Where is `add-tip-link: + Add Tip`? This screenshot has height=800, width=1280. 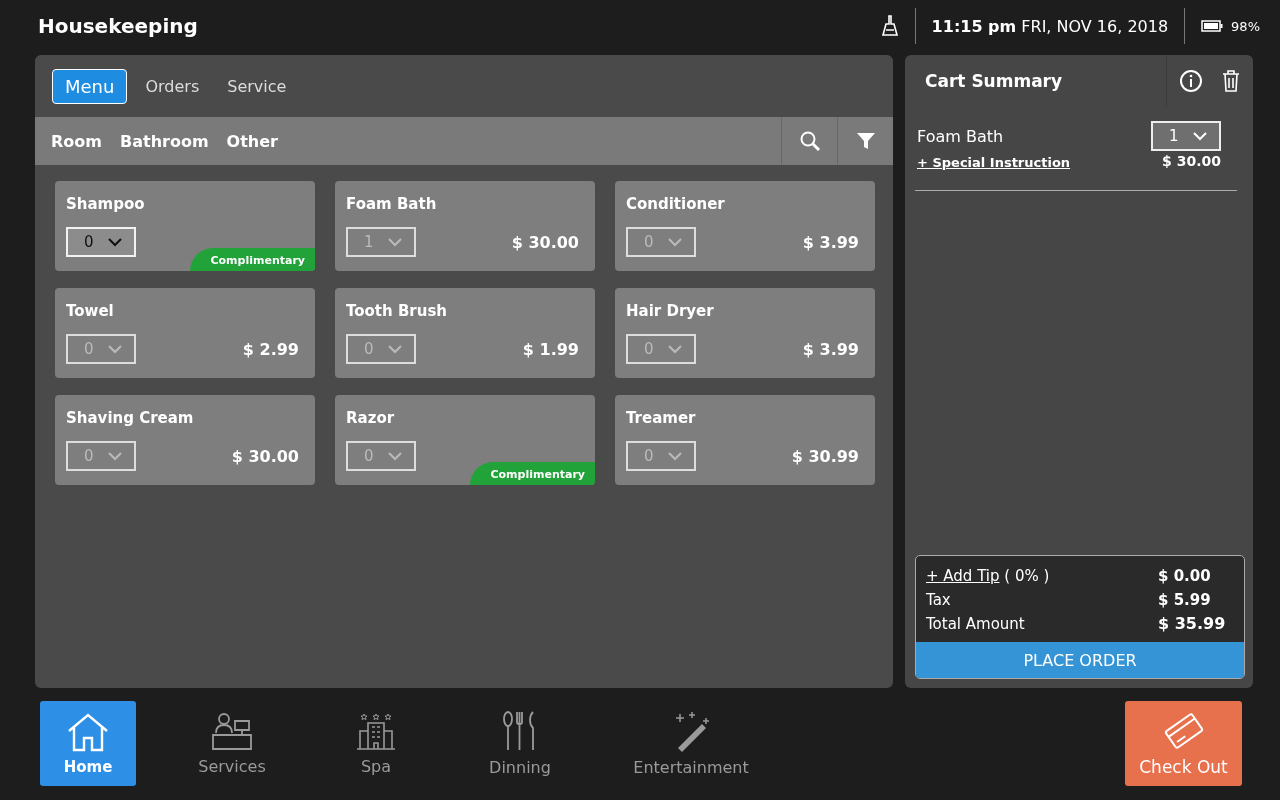
add-tip-link: + Add Tip is located at coordinates (963, 576).